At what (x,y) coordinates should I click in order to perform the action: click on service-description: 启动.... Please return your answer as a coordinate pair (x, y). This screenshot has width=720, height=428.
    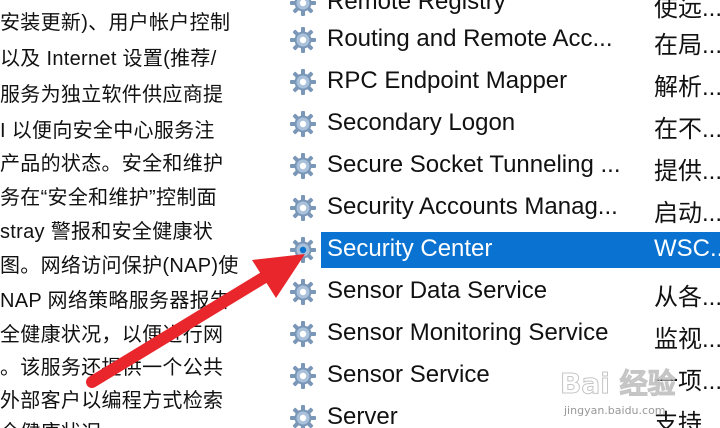
    Looking at the image, I should click on (687, 213).